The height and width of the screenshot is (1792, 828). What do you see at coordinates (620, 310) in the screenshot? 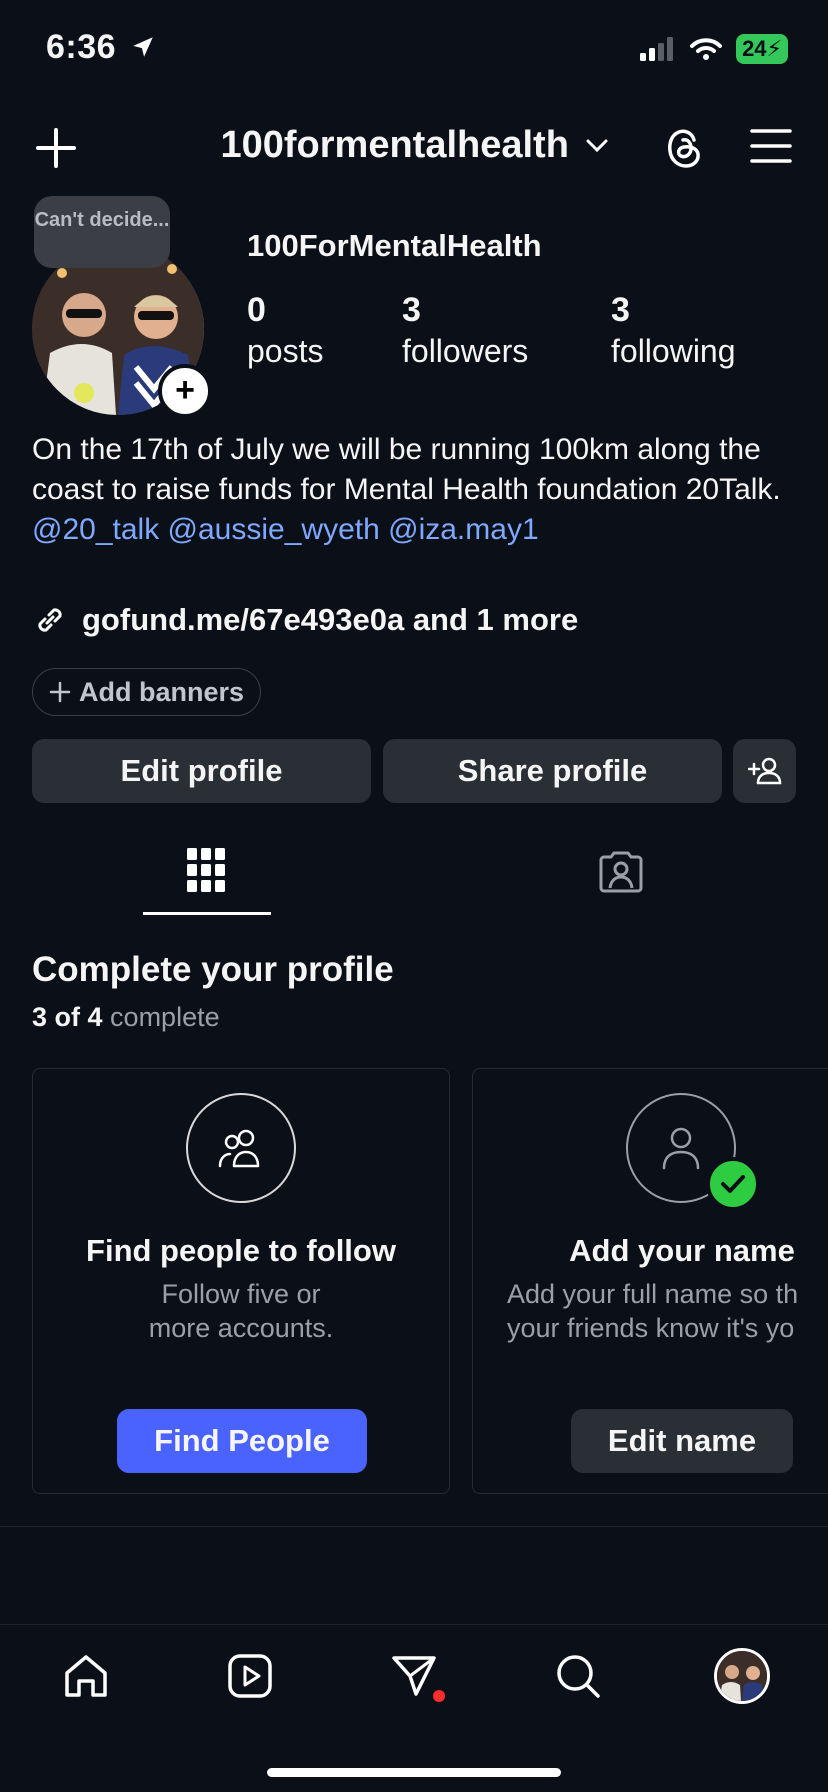
I see `following-count: 3` at bounding box center [620, 310].